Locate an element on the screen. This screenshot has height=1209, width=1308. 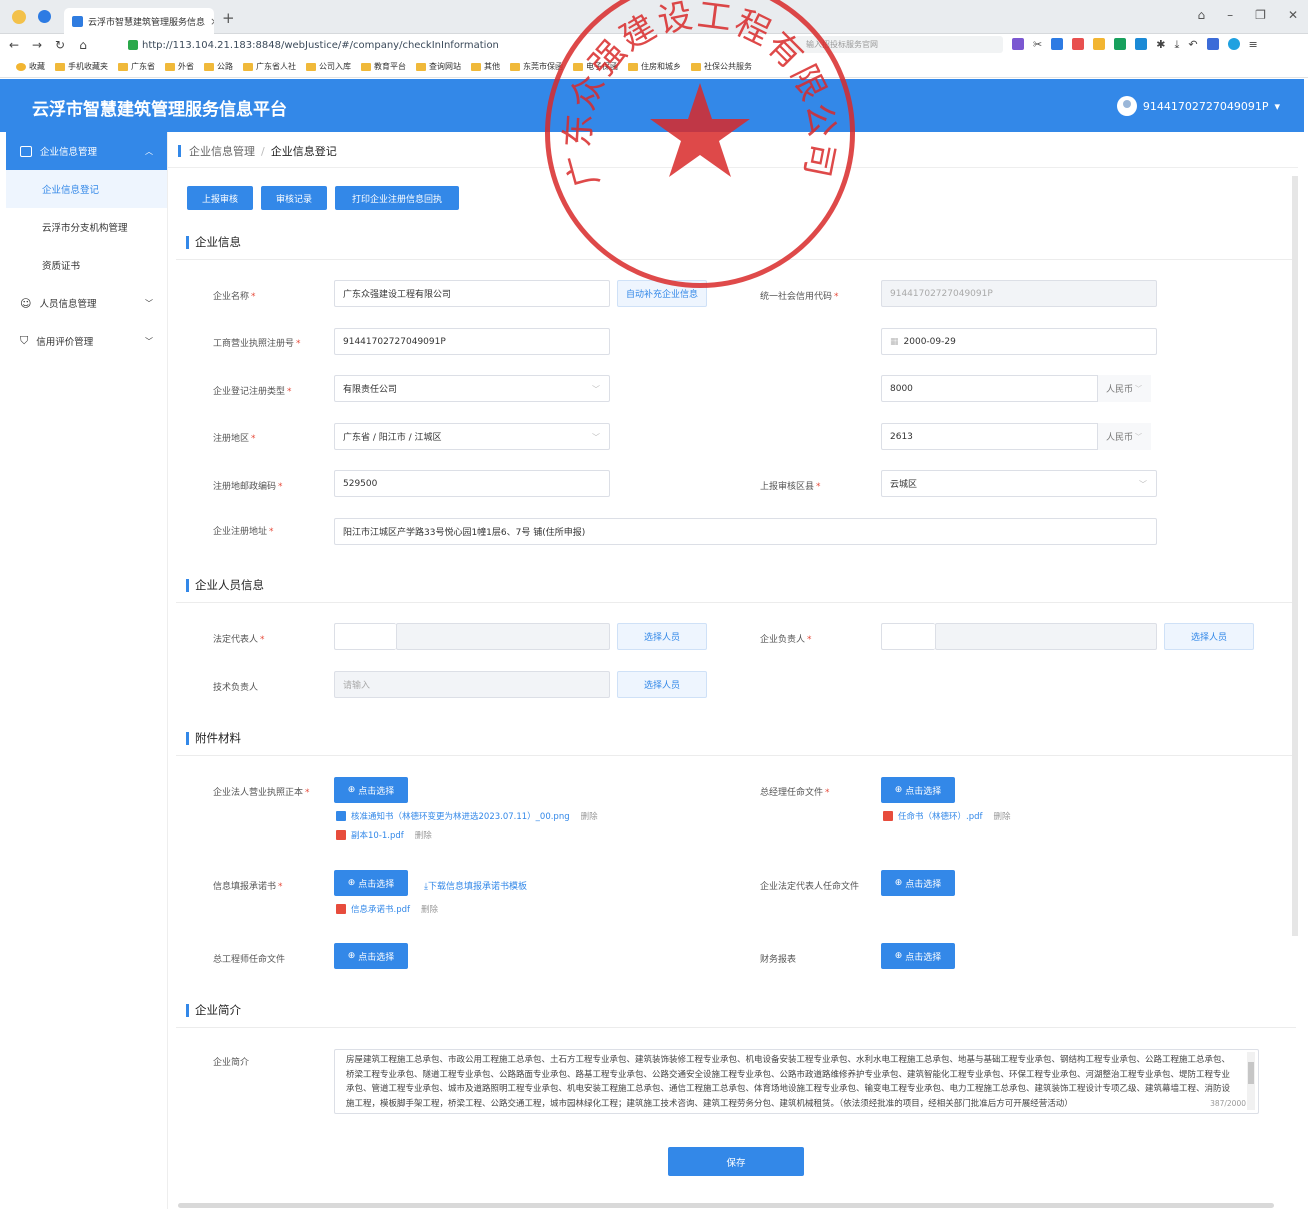
license-upload-button: ⊕ 点击选择 is located at coordinates (371, 790).